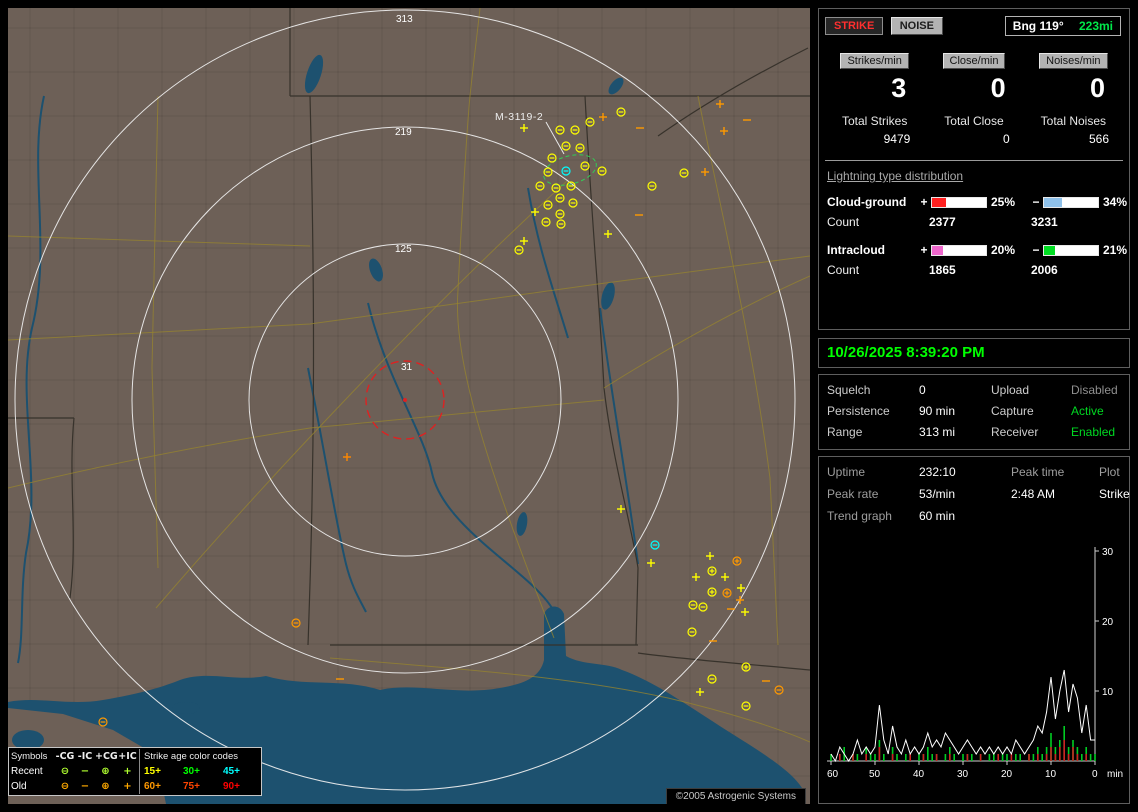 The width and height of the screenshot is (1138, 812). What do you see at coordinates (1109, 472) in the screenshot?
I see `plot-label: Plot` at bounding box center [1109, 472].